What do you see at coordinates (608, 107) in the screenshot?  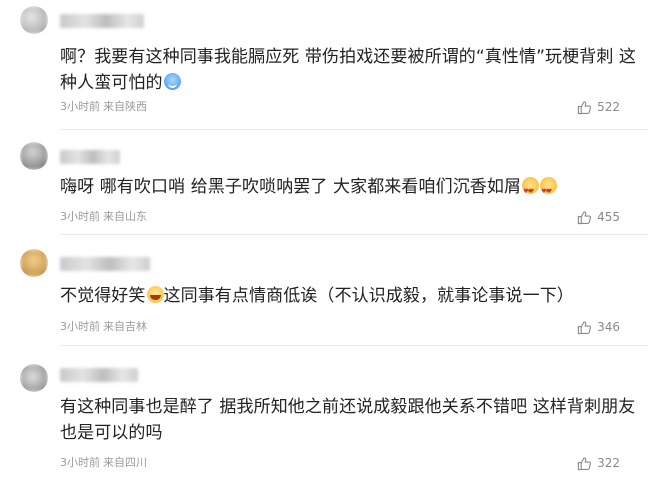 I see `like-count: 522` at bounding box center [608, 107].